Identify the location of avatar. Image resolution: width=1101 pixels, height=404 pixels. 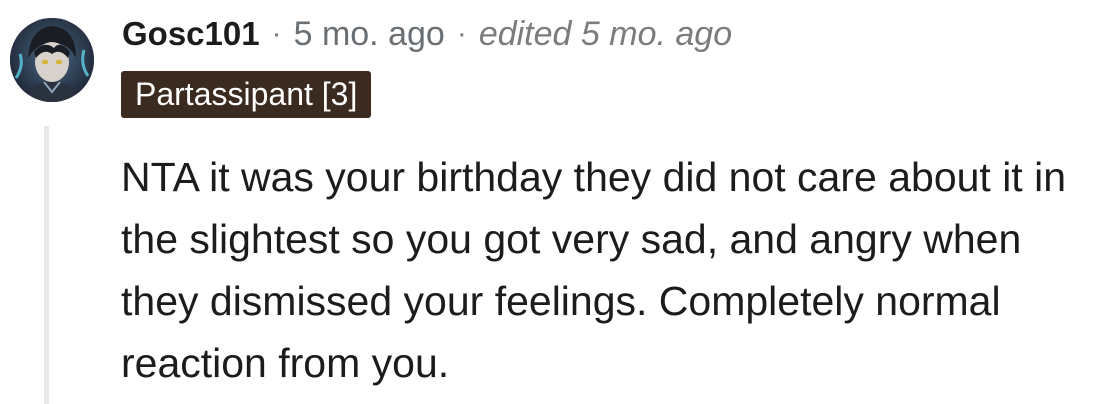
(52, 60).